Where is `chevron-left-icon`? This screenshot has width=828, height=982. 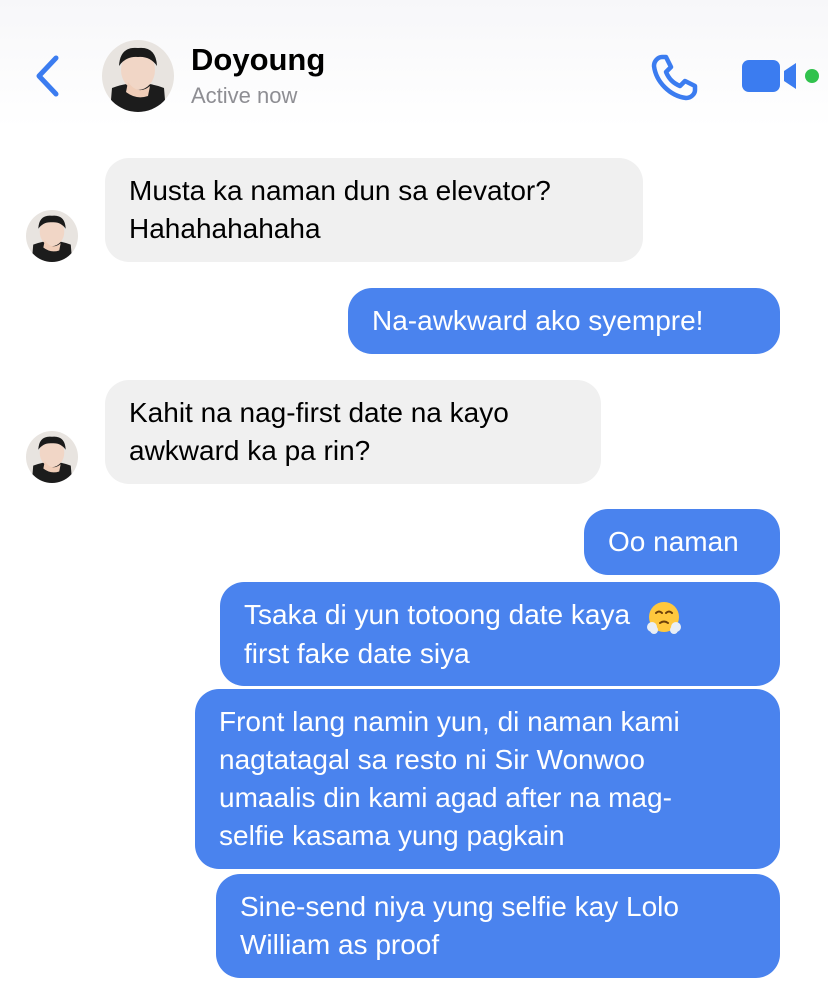 chevron-left-icon is located at coordinates (47, 76).